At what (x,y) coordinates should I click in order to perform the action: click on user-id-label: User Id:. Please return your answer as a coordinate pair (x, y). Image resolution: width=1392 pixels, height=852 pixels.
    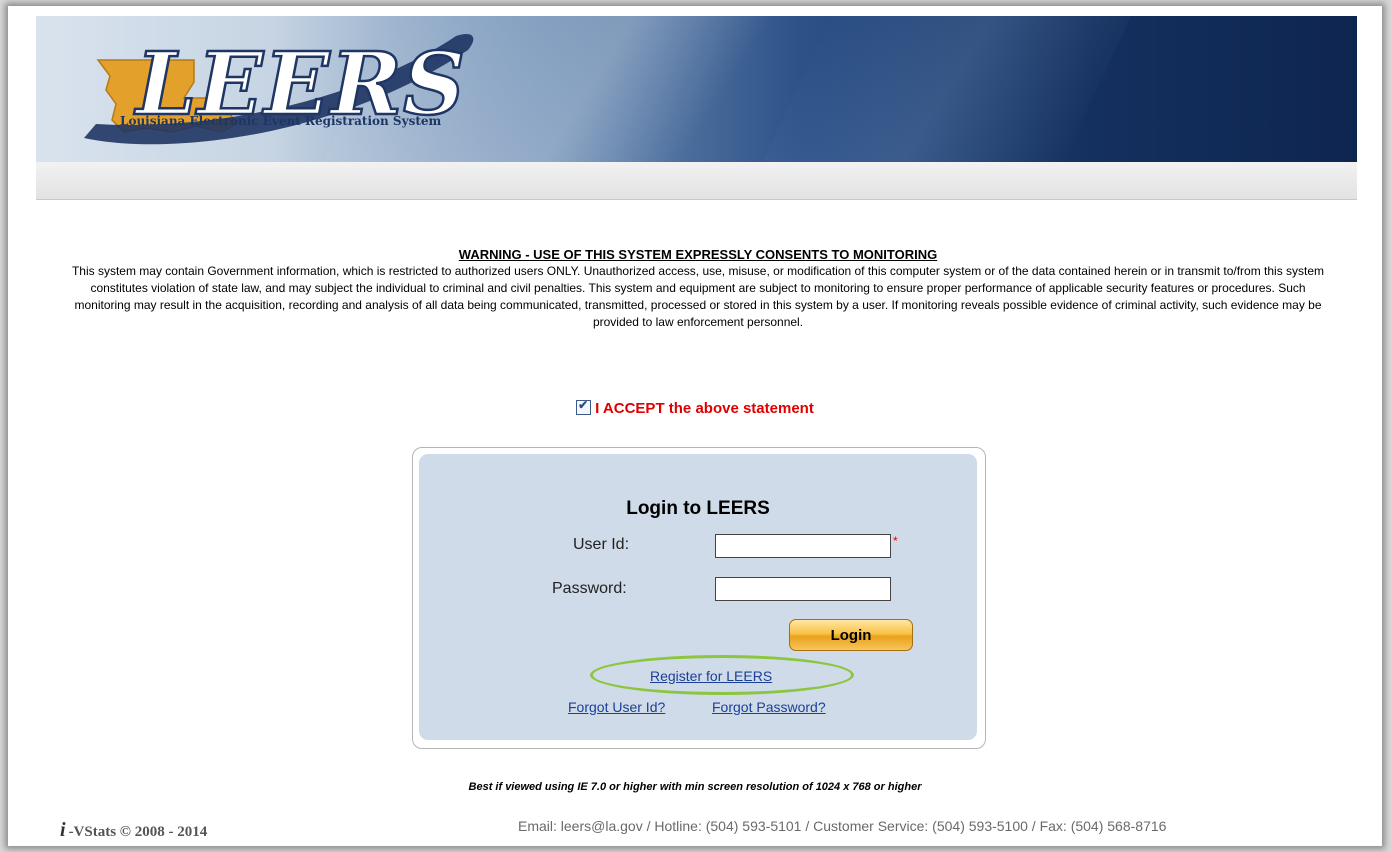
    Looking at the image, I should click on (601, 544).